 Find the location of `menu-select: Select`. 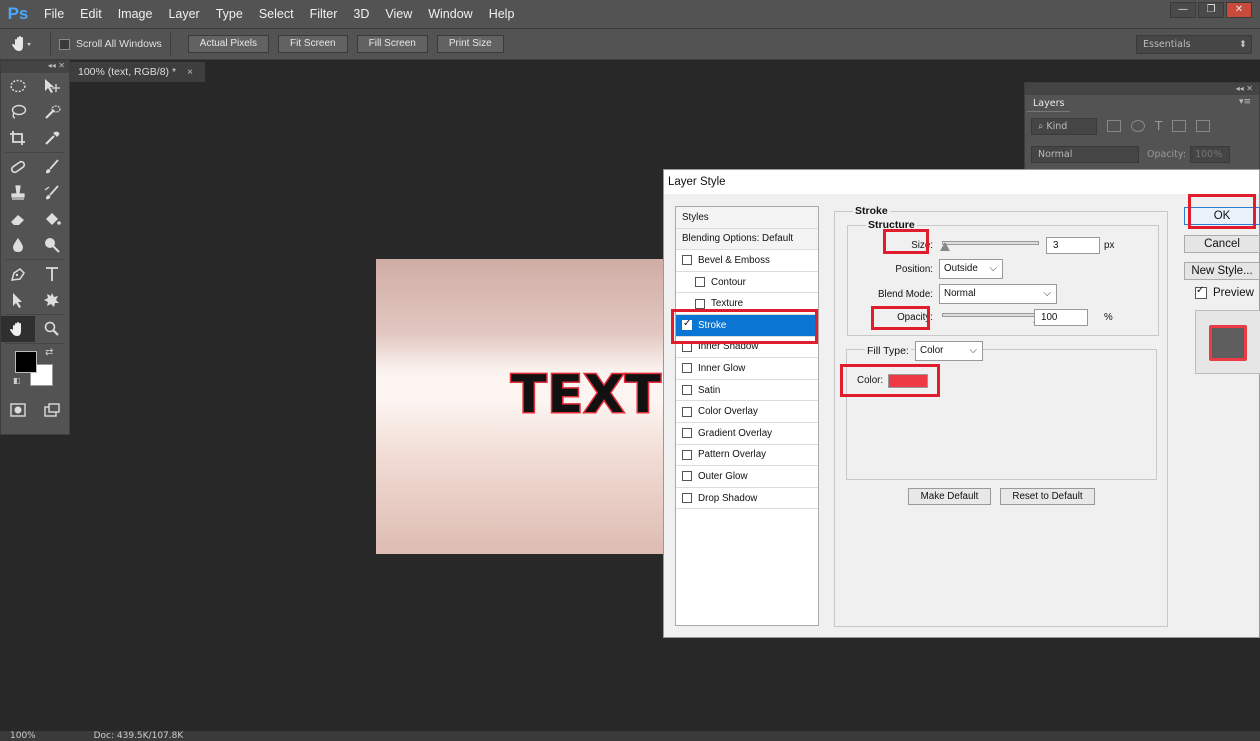

menu-select: Select is located at coordinates (276, 14).